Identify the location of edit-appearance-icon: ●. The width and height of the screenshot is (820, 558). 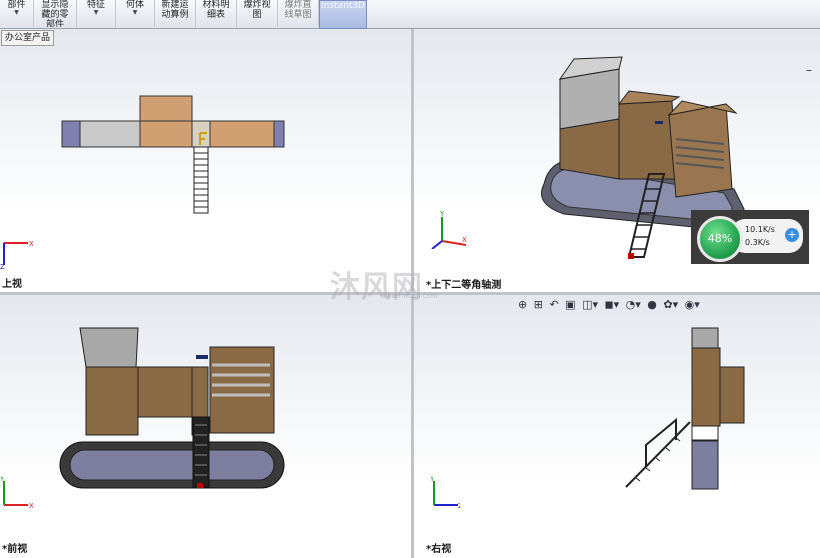
(652, 304).